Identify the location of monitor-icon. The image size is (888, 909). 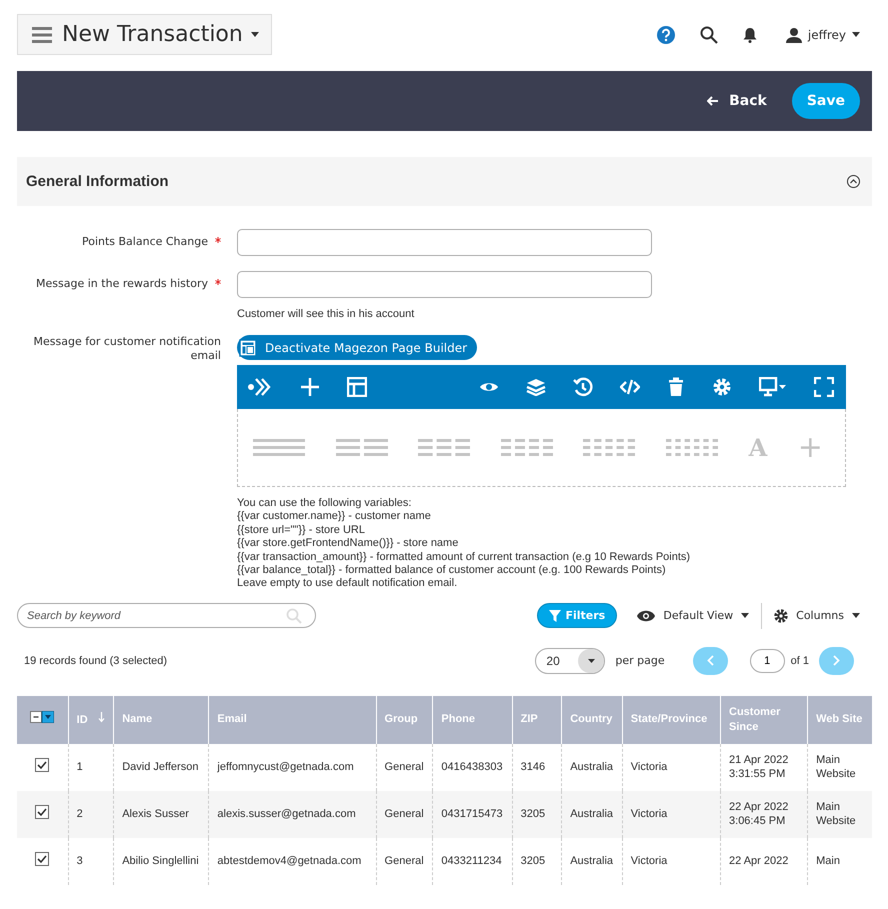
(773, 387).